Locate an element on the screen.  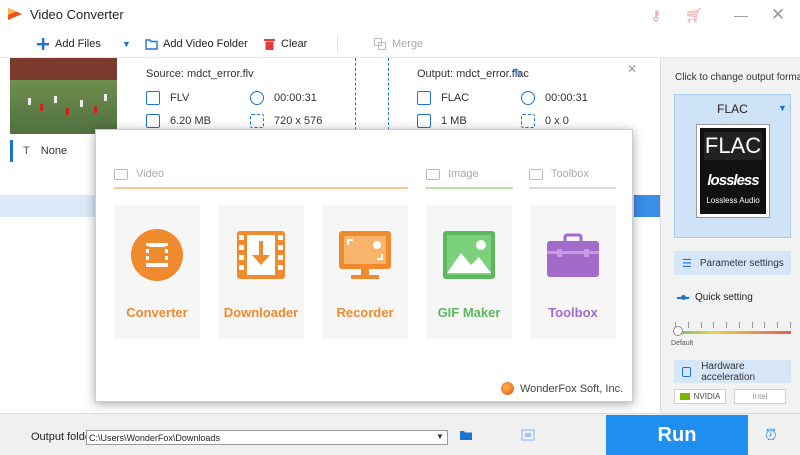
nvidia-logo-icon is located at coordinates (684, 396).